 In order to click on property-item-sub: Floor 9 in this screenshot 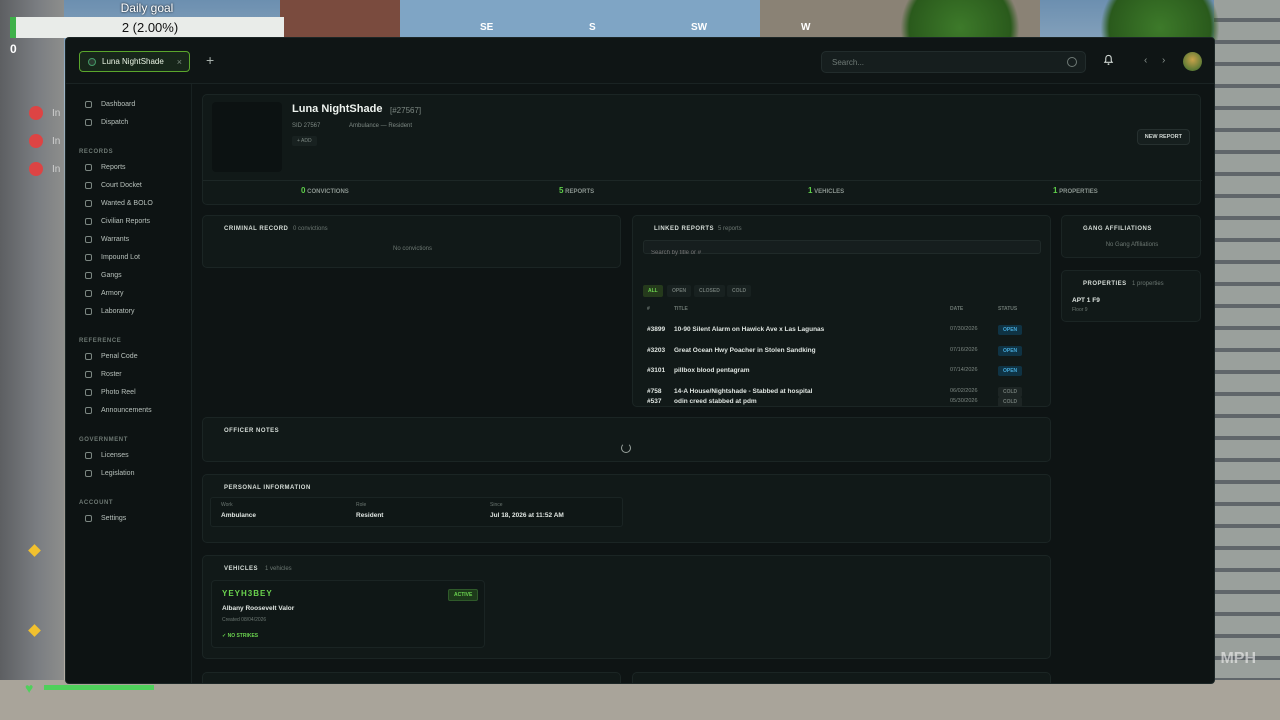, I will do `click(1080, 310)`.